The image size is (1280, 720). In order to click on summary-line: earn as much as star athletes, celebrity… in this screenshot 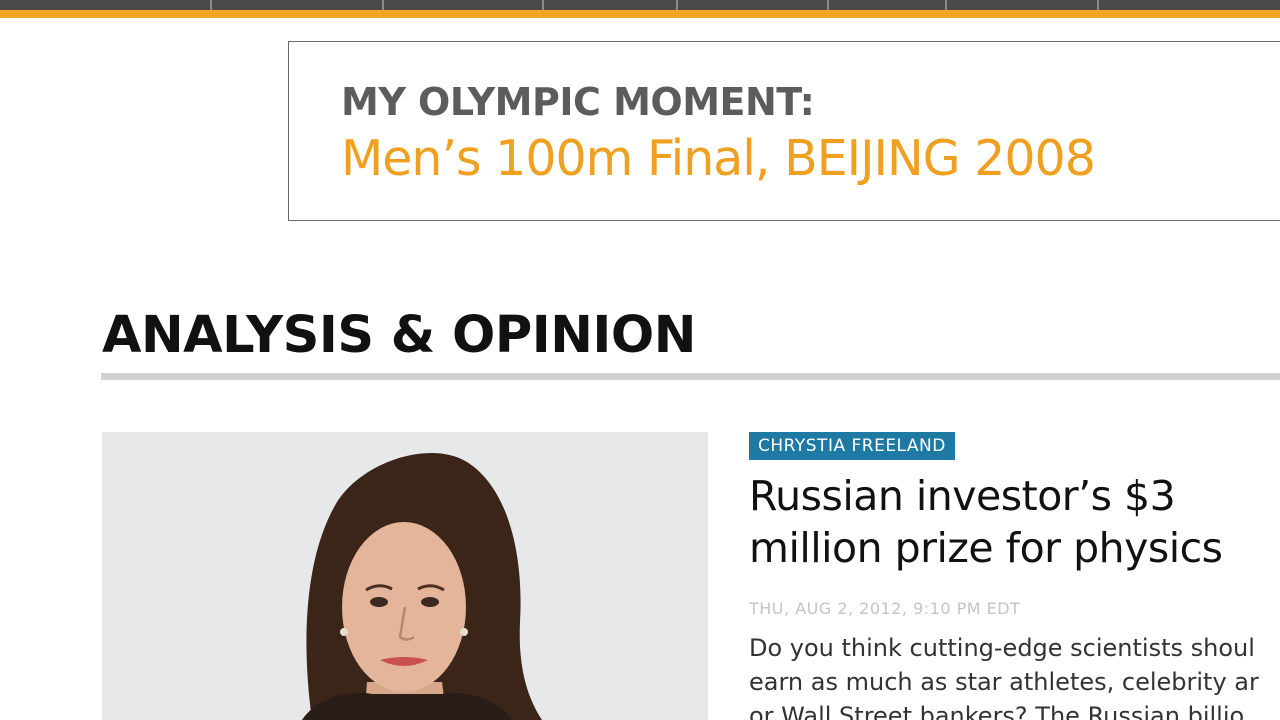, I will do `click(1004, 682)`.